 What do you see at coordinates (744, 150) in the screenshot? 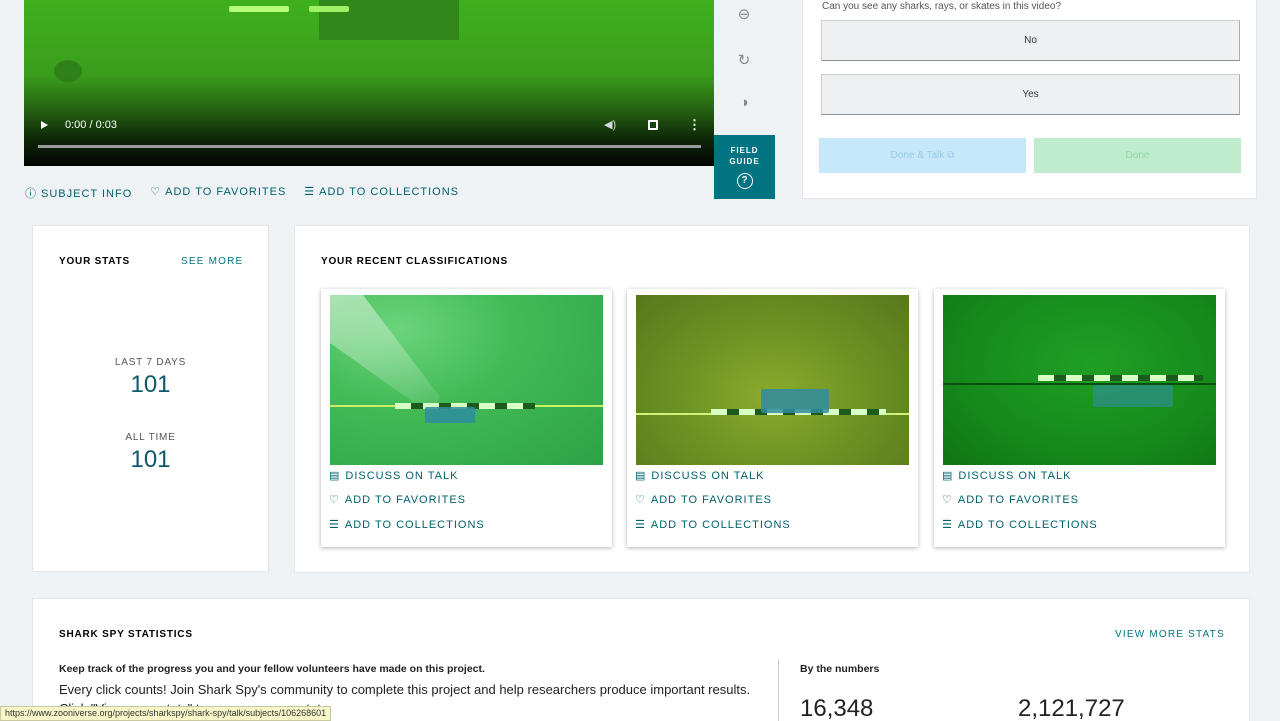
I see `field-guide-label: FIELD` at bounding box center [744, 150].